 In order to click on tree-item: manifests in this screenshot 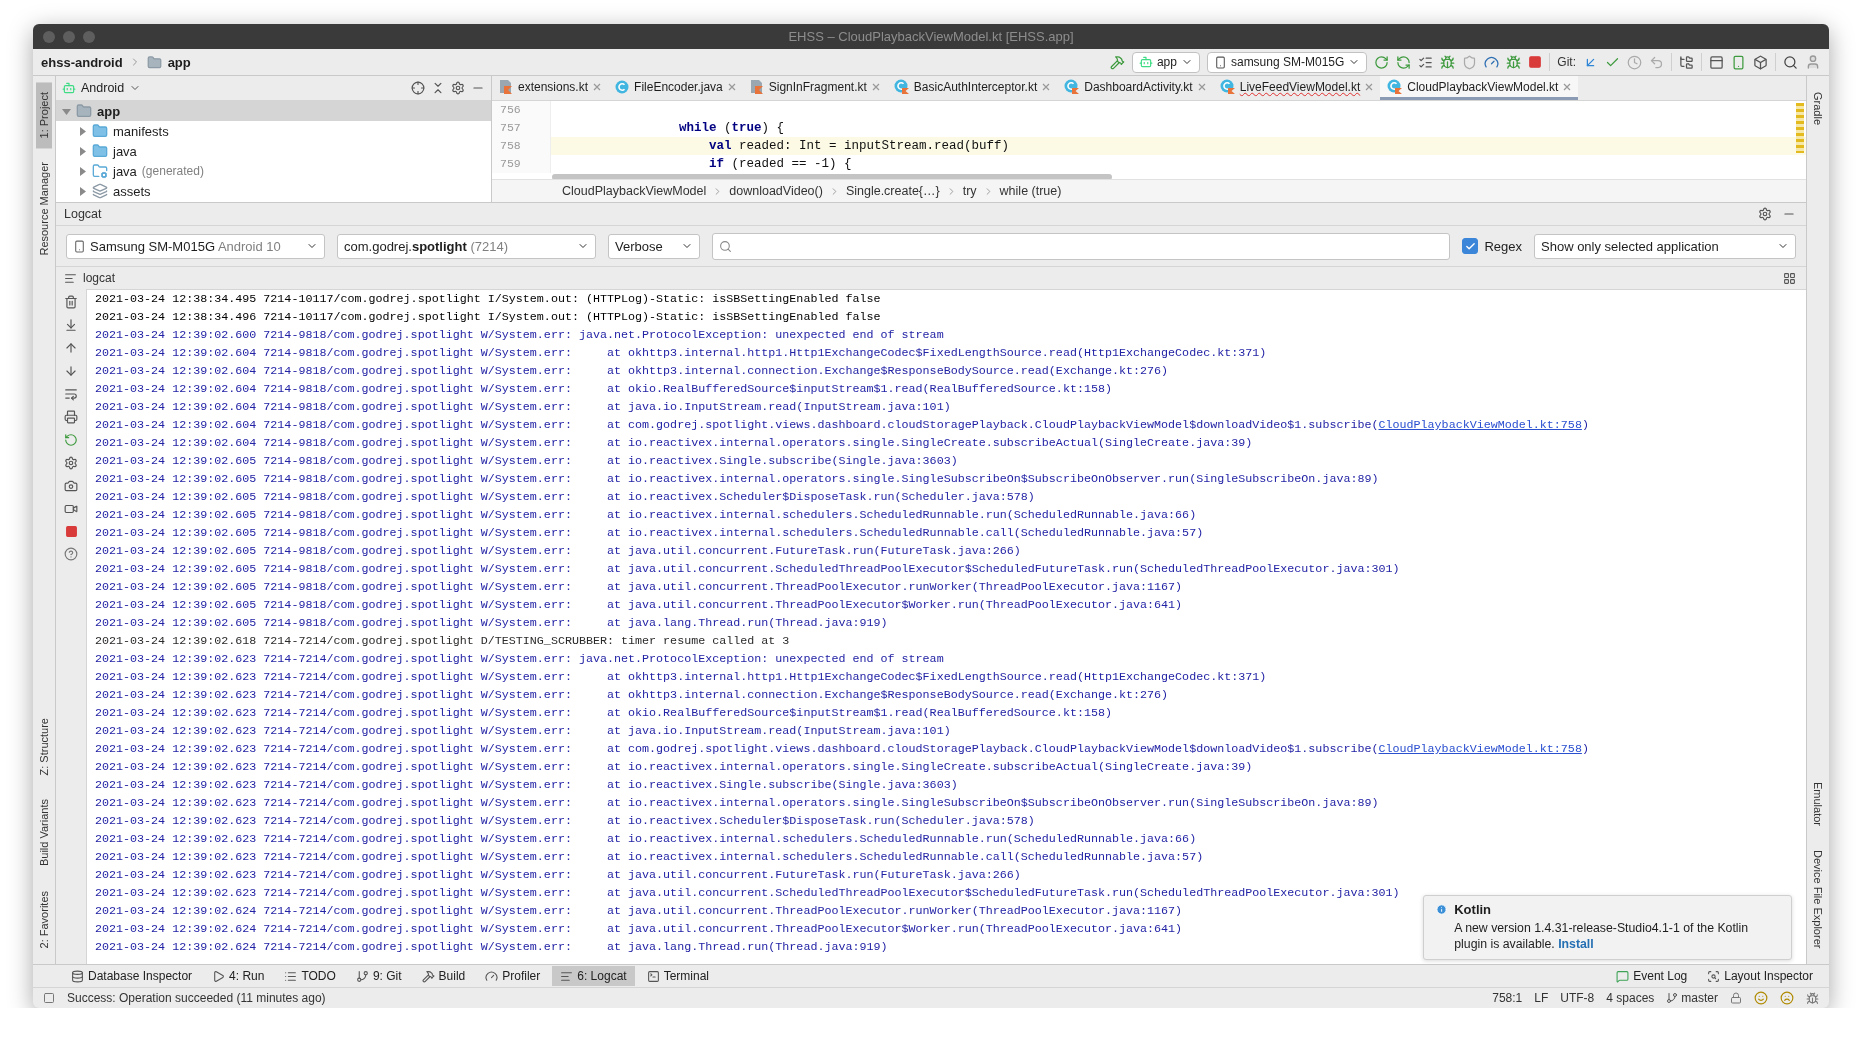, I will do `click(273, 131)`.